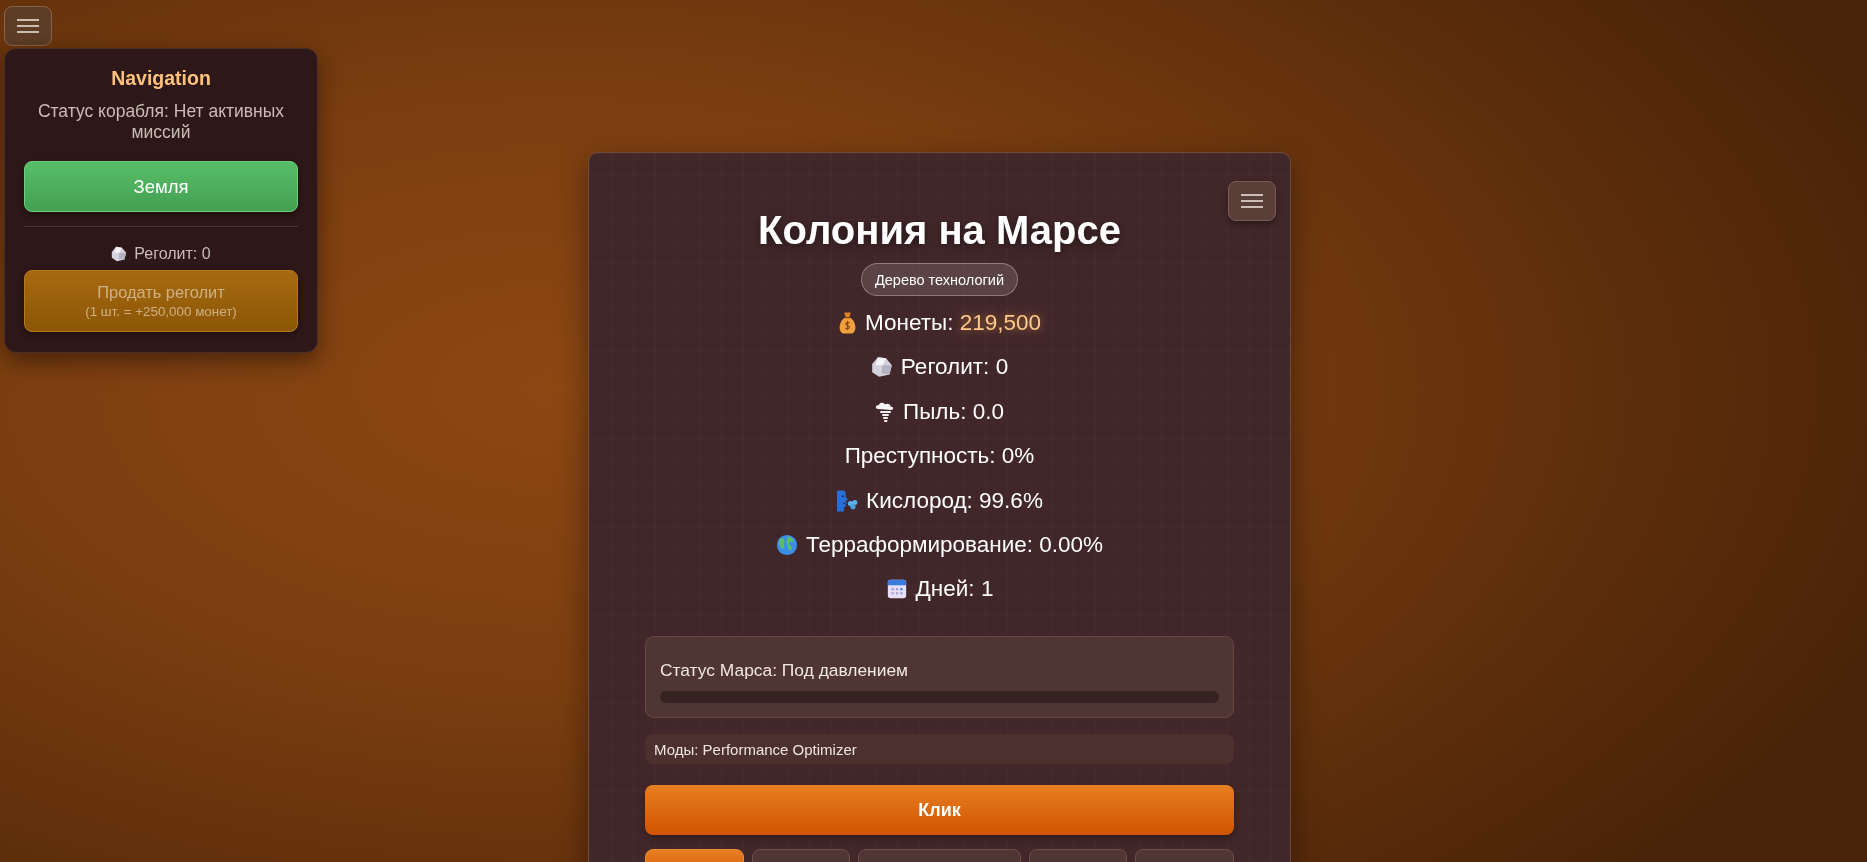 This screenshot has width=1867, height=862. Describe the element at coordinates (954, 544) in the screenshot. I see `stat-text: Терраформирование: 0.00%` at that location.